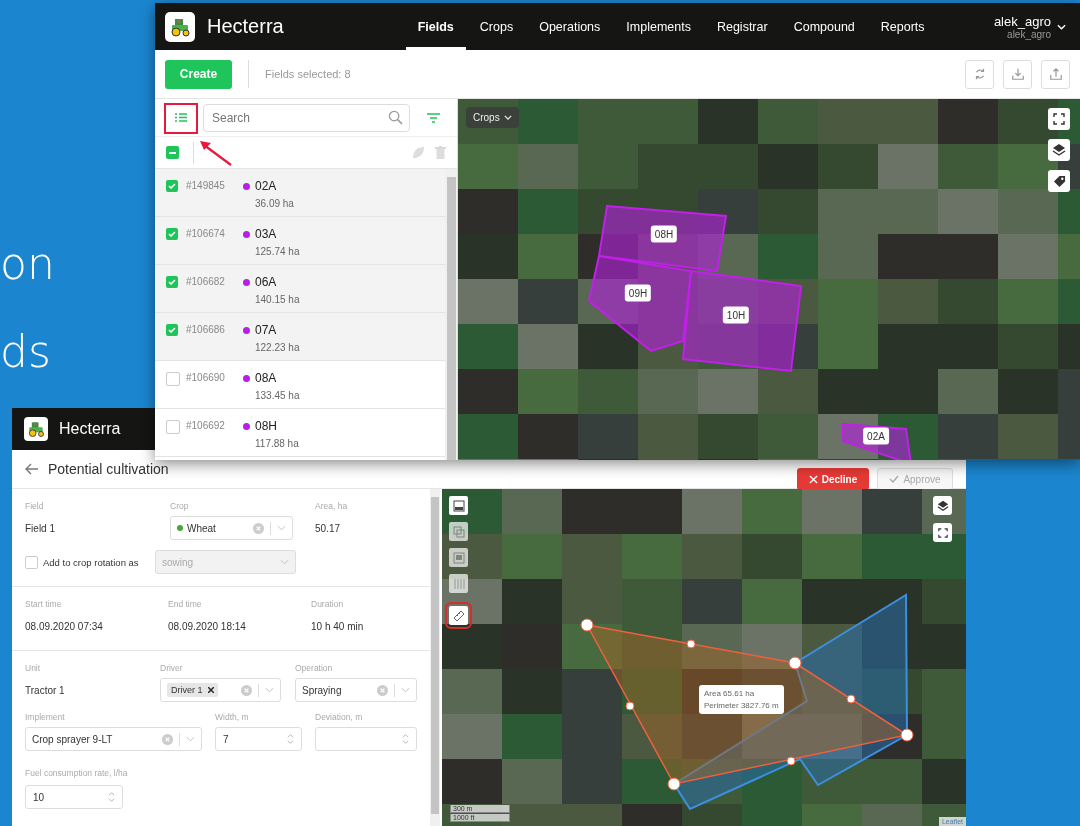 The width and height of the screenshot is (1080, 826). Describe the element at coordinates (350, 203) in the screenshot. I see `field-area: 36.09 ha` at that location.